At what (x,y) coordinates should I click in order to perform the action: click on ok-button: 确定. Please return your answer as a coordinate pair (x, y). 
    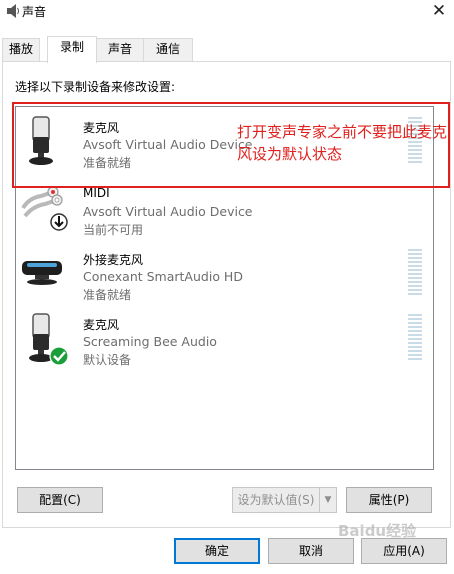
    Looking at the image, I should click on (217, 551).